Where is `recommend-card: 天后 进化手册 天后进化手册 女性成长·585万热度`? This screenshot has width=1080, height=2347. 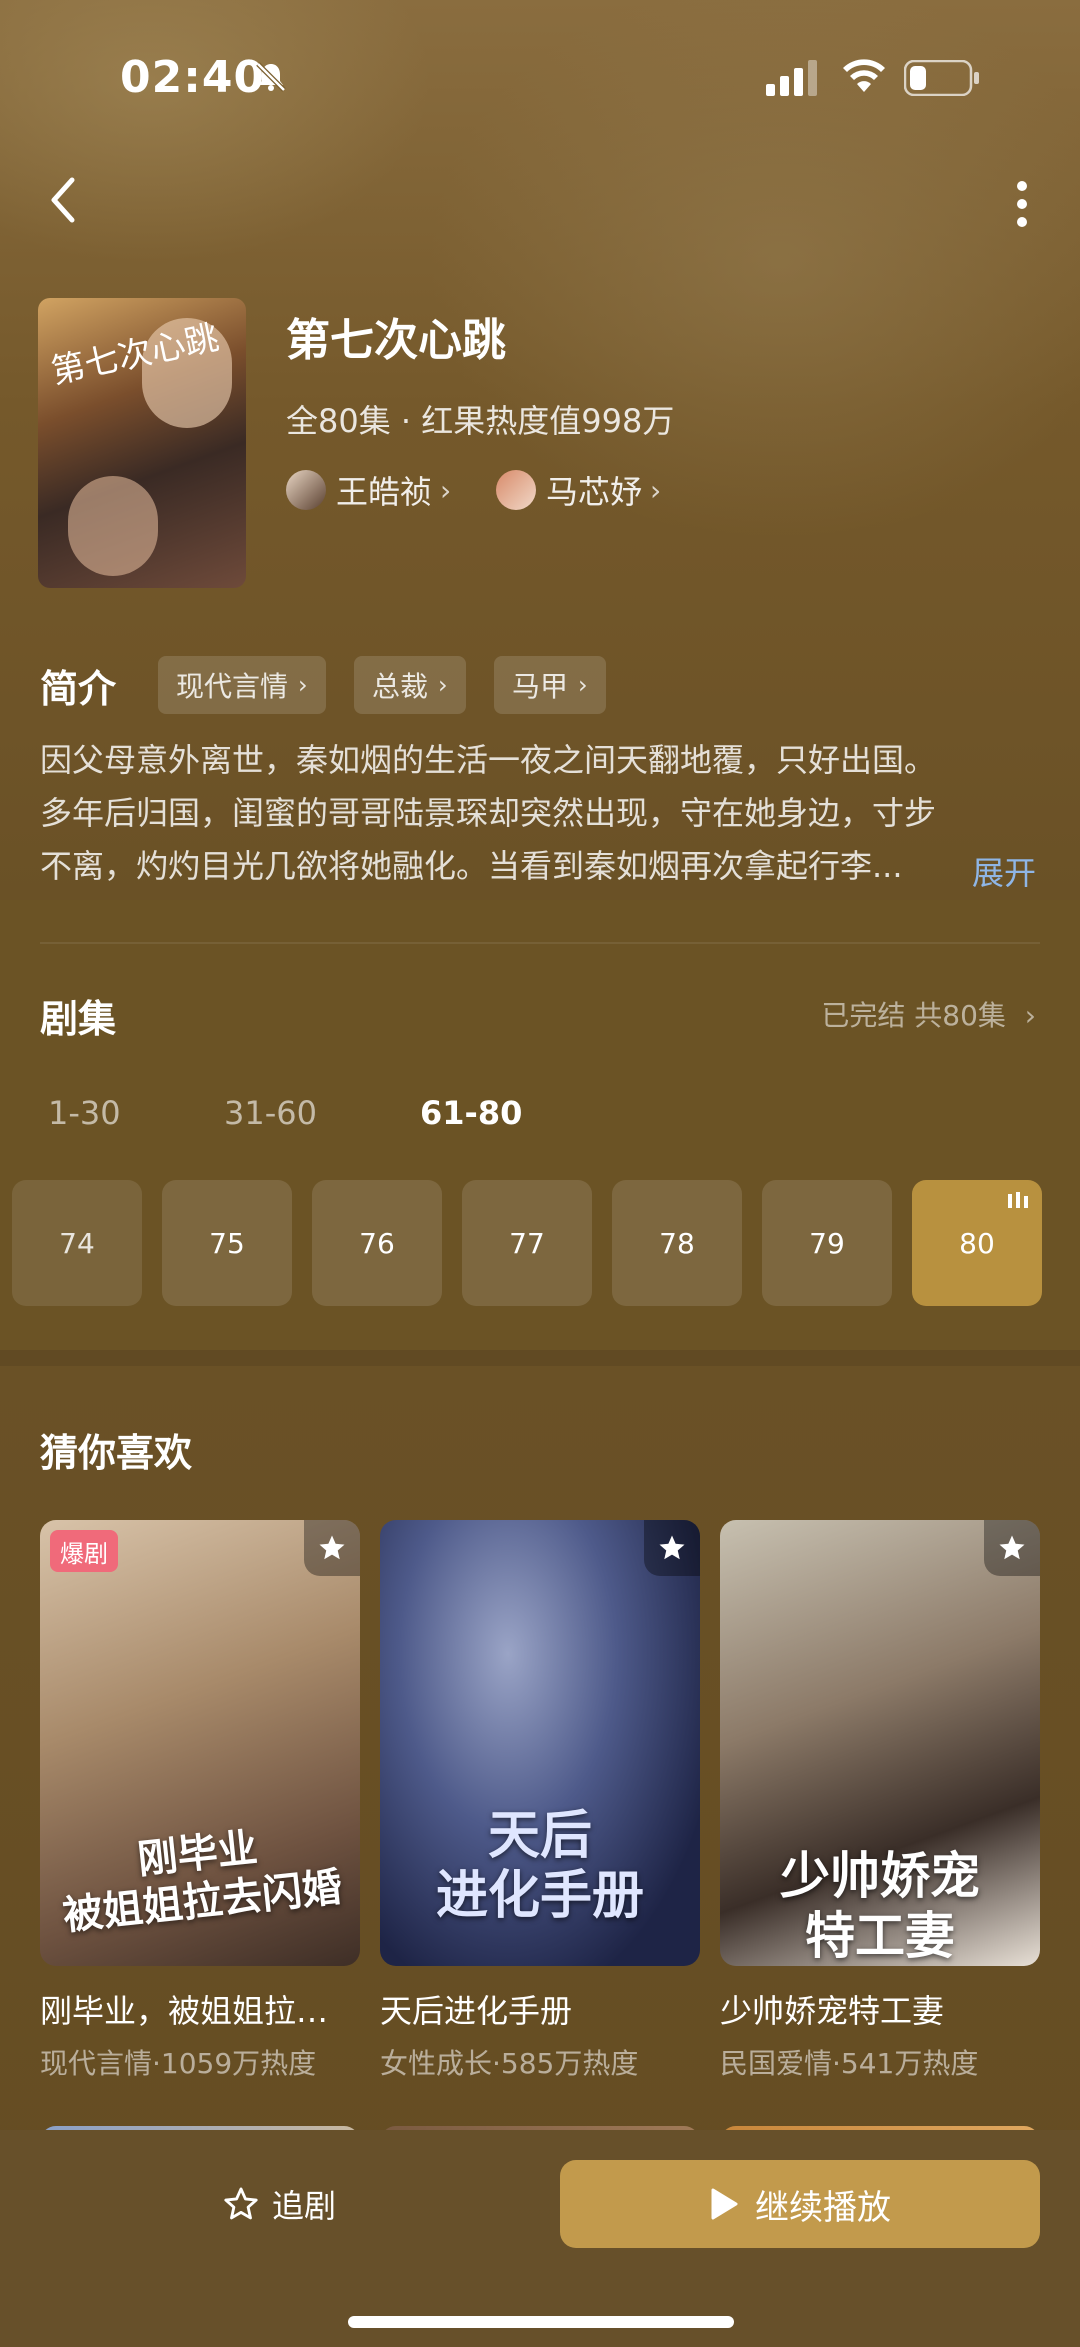 recommend-card: 天后 进化手册 天后进化手册 女性成长·585万热度 is located at coordinates (540, 1801).